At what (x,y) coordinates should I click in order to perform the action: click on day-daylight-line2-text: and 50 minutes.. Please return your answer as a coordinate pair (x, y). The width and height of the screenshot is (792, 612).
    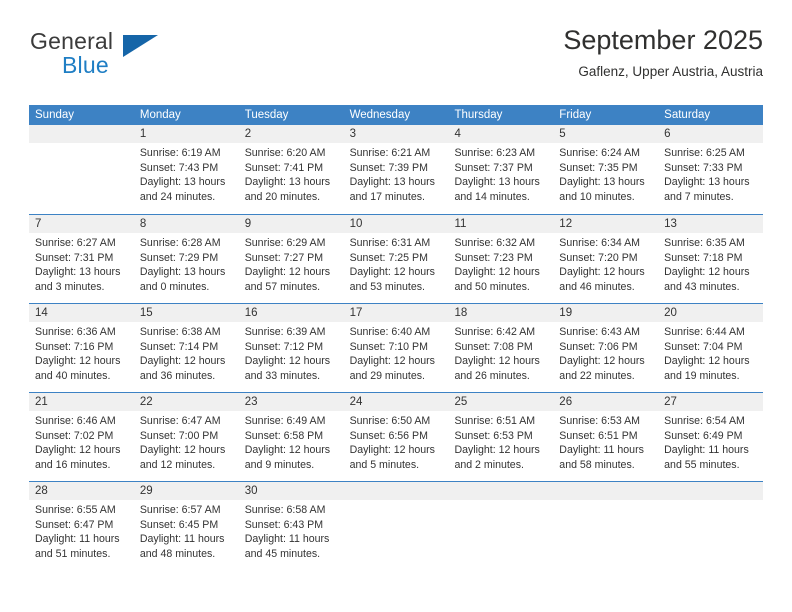
    Looking at the image, I should click on (492, 286).